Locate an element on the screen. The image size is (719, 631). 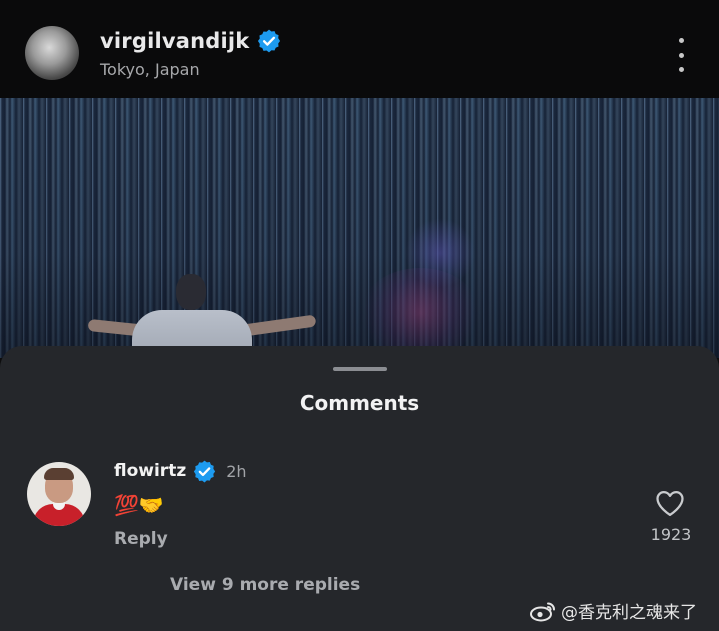
username-row: virgilvandijk is located at coordinates (191, 41).